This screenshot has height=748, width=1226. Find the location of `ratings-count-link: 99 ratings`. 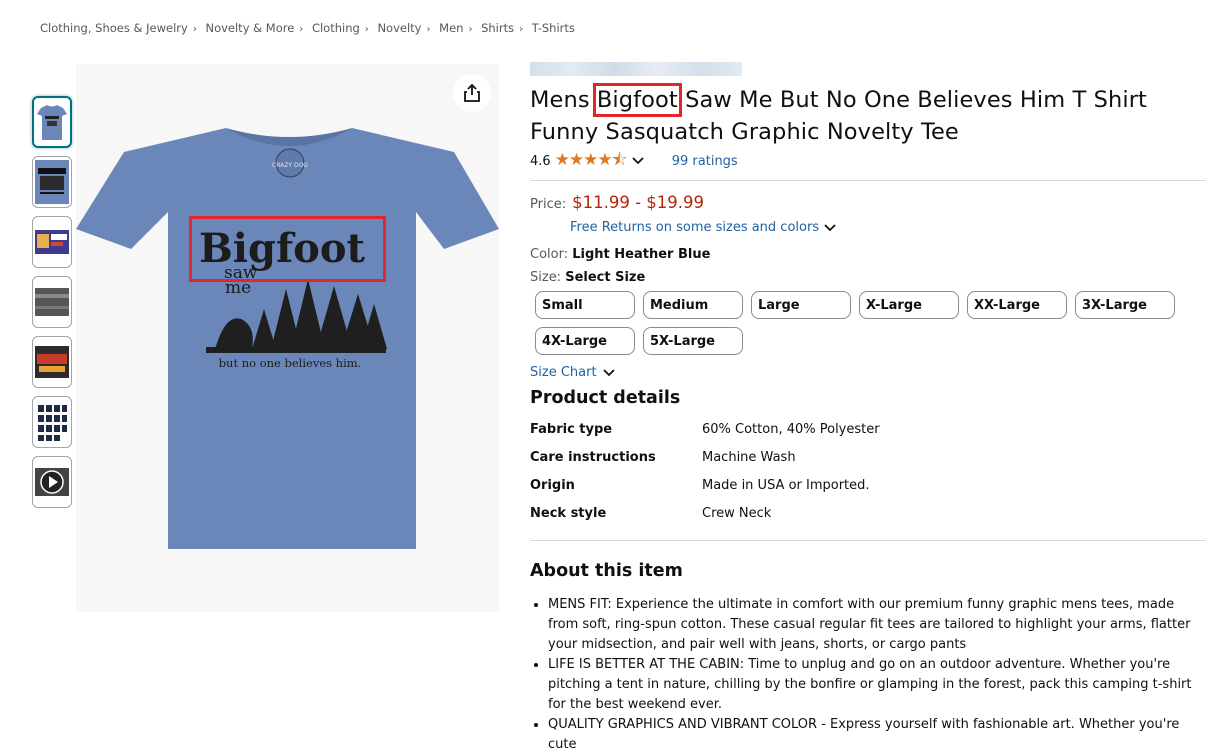

ratings-count-link: 99 ratings is located at coordinates (705, 161).